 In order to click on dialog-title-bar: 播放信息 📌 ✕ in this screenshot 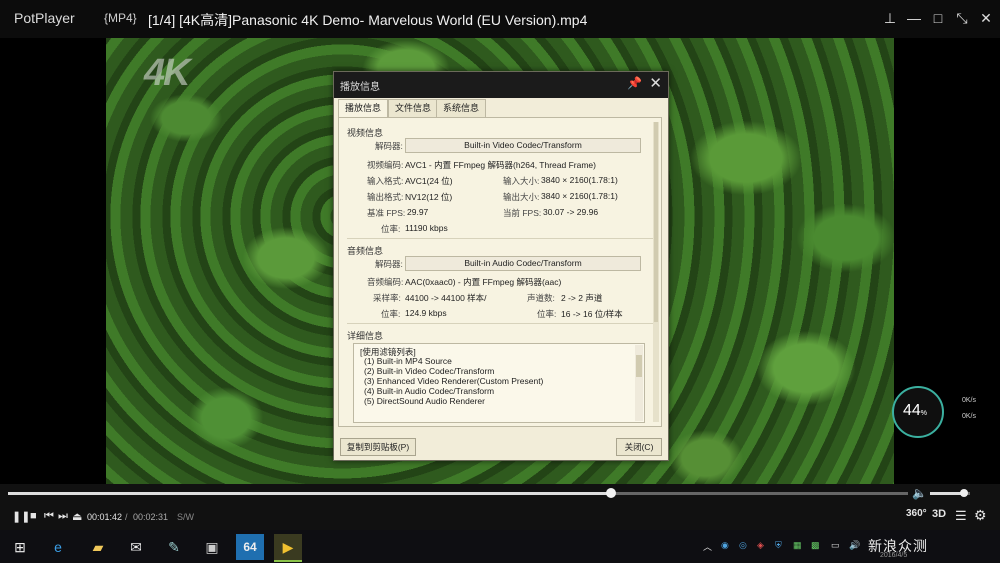, I will do `click(501, 85)`.